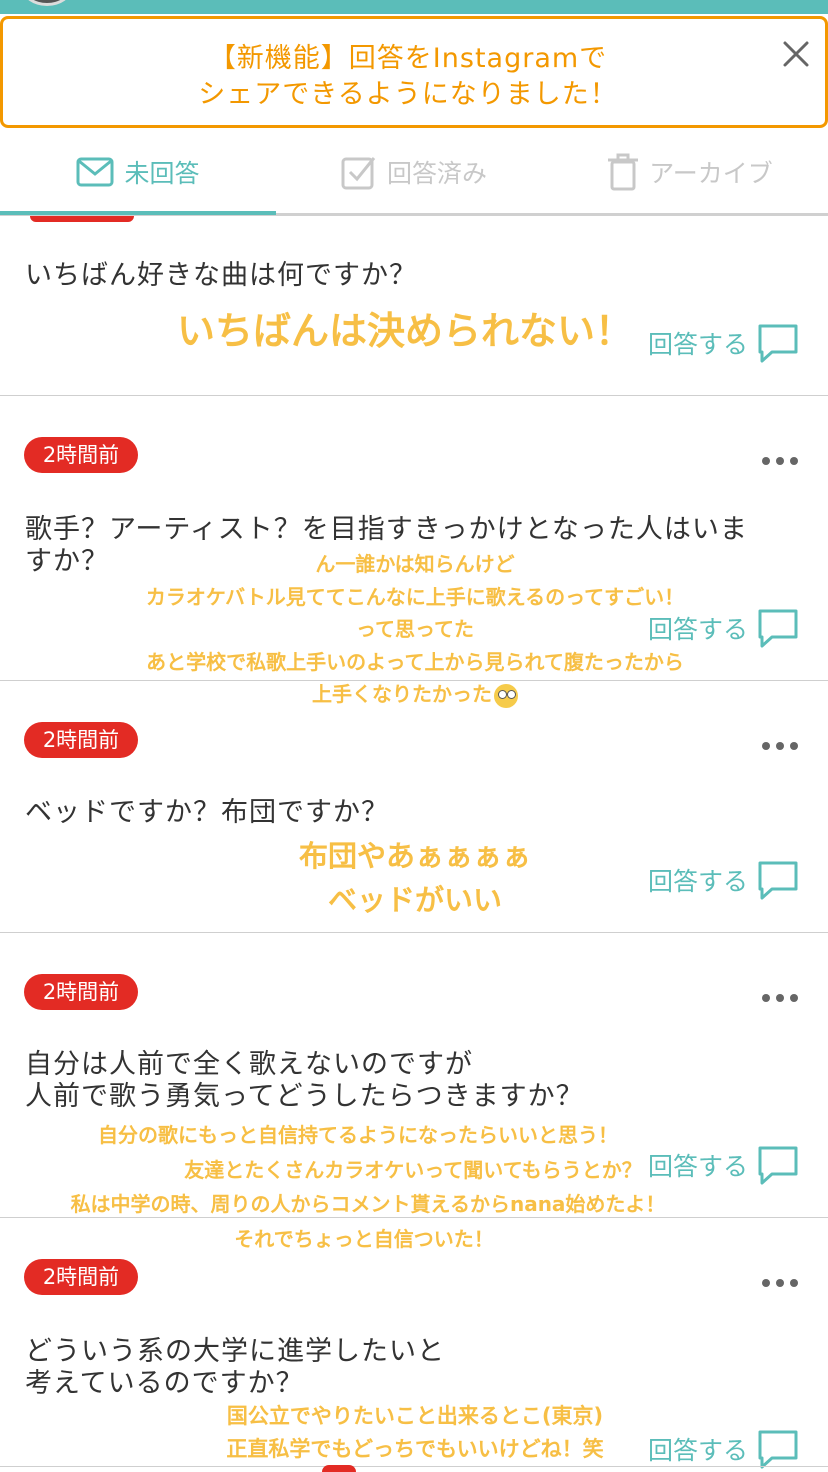  I want to click on answer-overlay: 布団やあぁぁぁぁ ベッドがいい, so click(415, 878).